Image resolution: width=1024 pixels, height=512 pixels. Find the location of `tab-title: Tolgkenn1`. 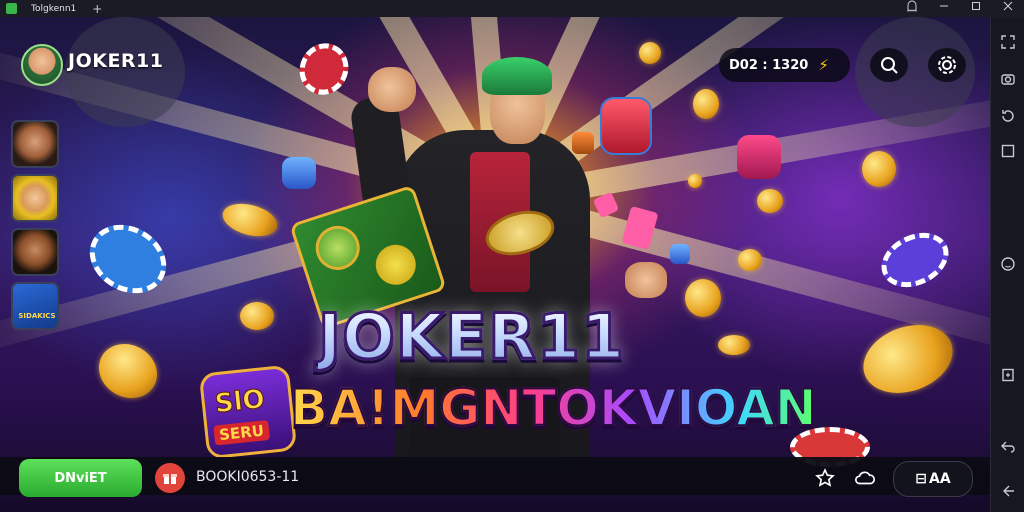

tab-title: Tolgkenn1 is located at coordinates (53, 9).